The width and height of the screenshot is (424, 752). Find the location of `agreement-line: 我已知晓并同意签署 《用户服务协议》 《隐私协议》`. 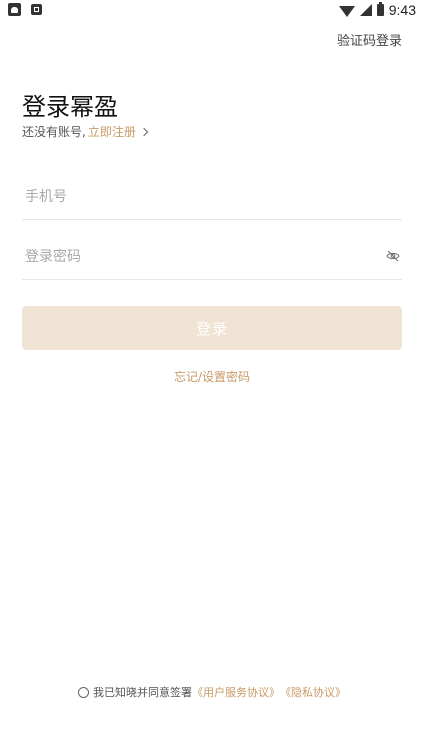

agreement-line: 我已知晓并同意签署 《用户服务协议》 《隐私协议》 is located at coordinates (212, 692).